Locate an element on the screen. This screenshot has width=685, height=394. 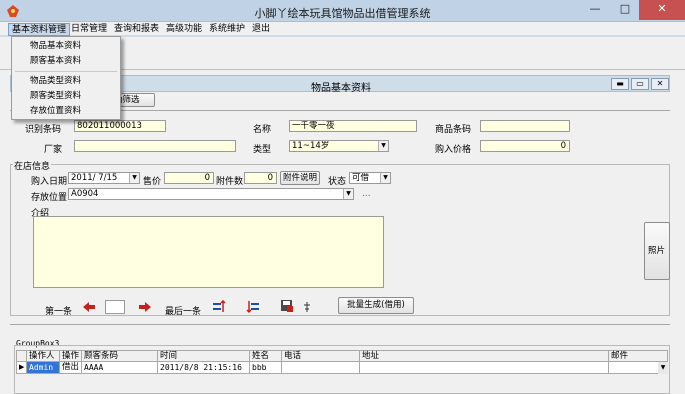
menu-bar: 基本资料管理 日常管理 查询和报表 高级功能 系统维护 退出 is located at coordinates (342, 29).